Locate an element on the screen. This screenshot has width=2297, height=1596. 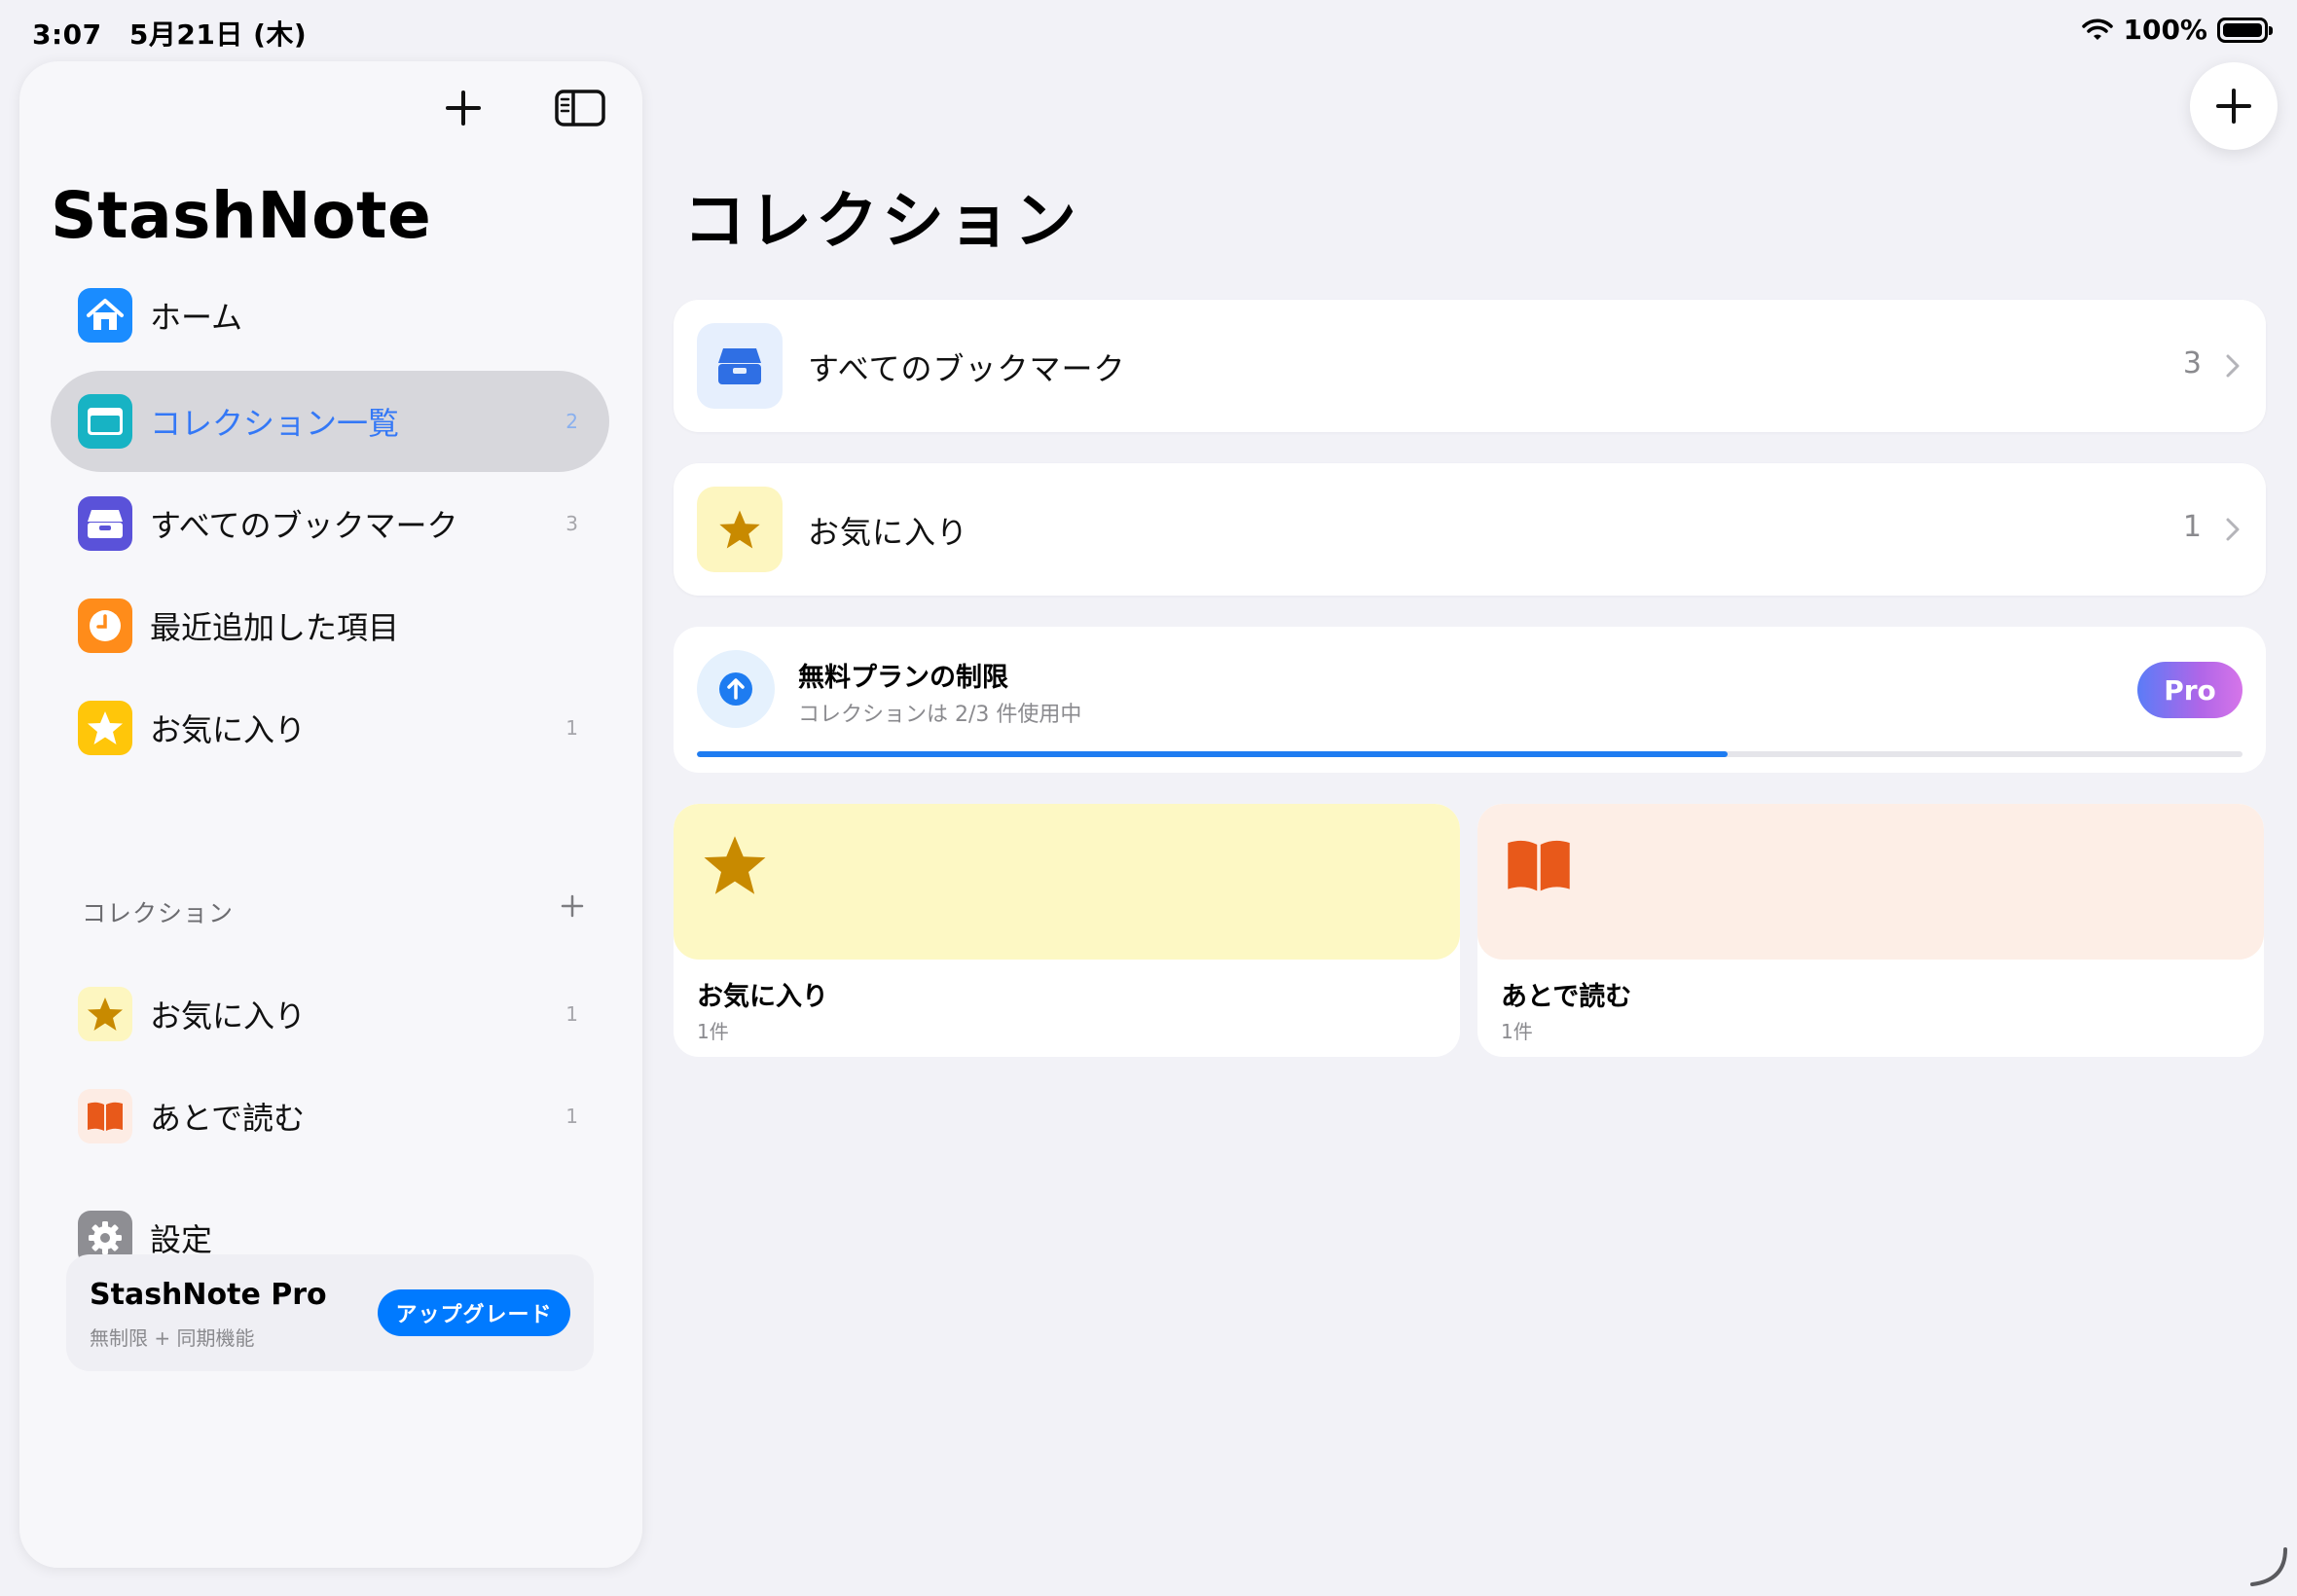
sidebar-item-count: 2 is located at coordinates (571, 421).